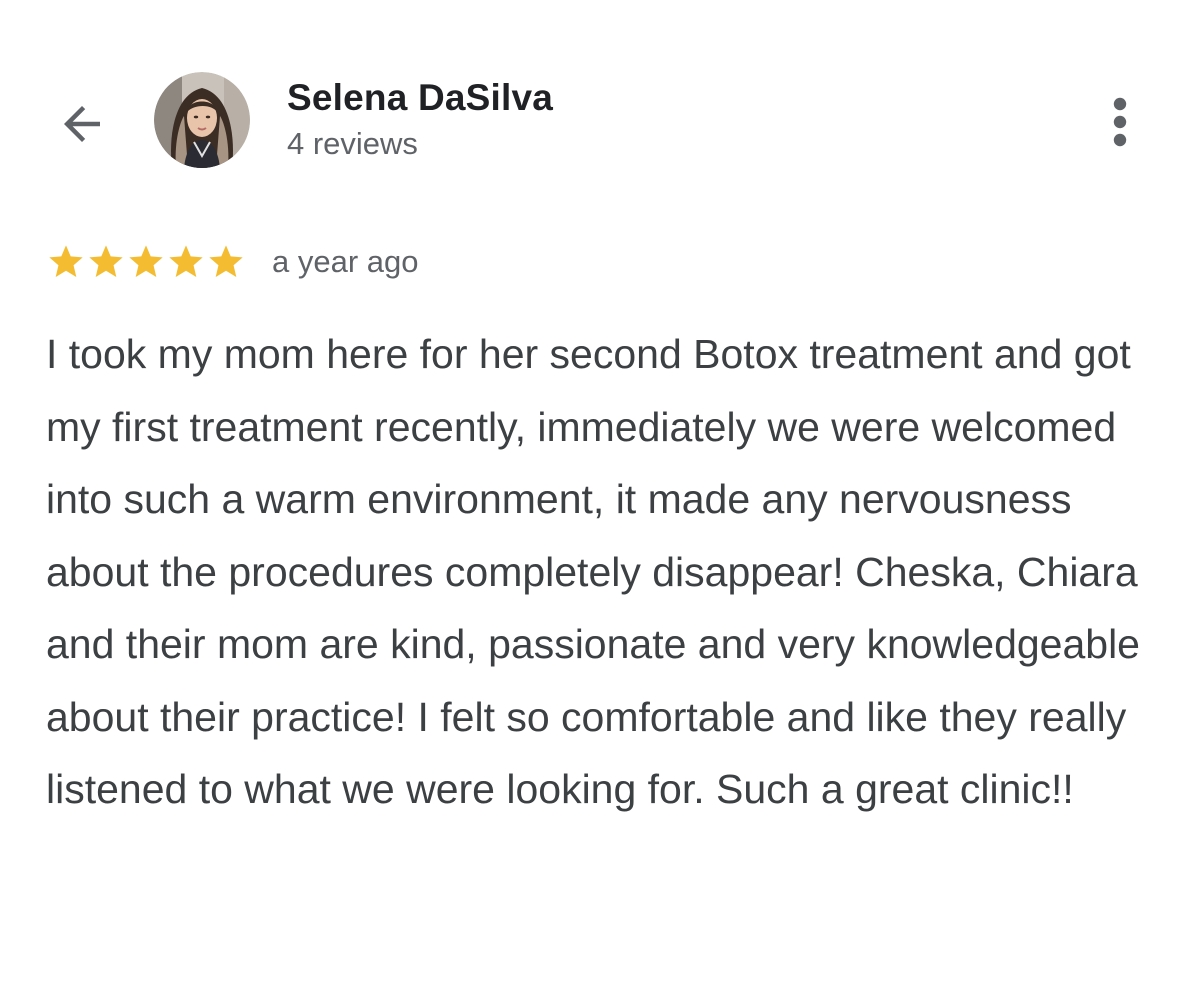 The width and height of the screenshot is (1204, 999). I want to click on more-vert-icon, so click(1120, 122).